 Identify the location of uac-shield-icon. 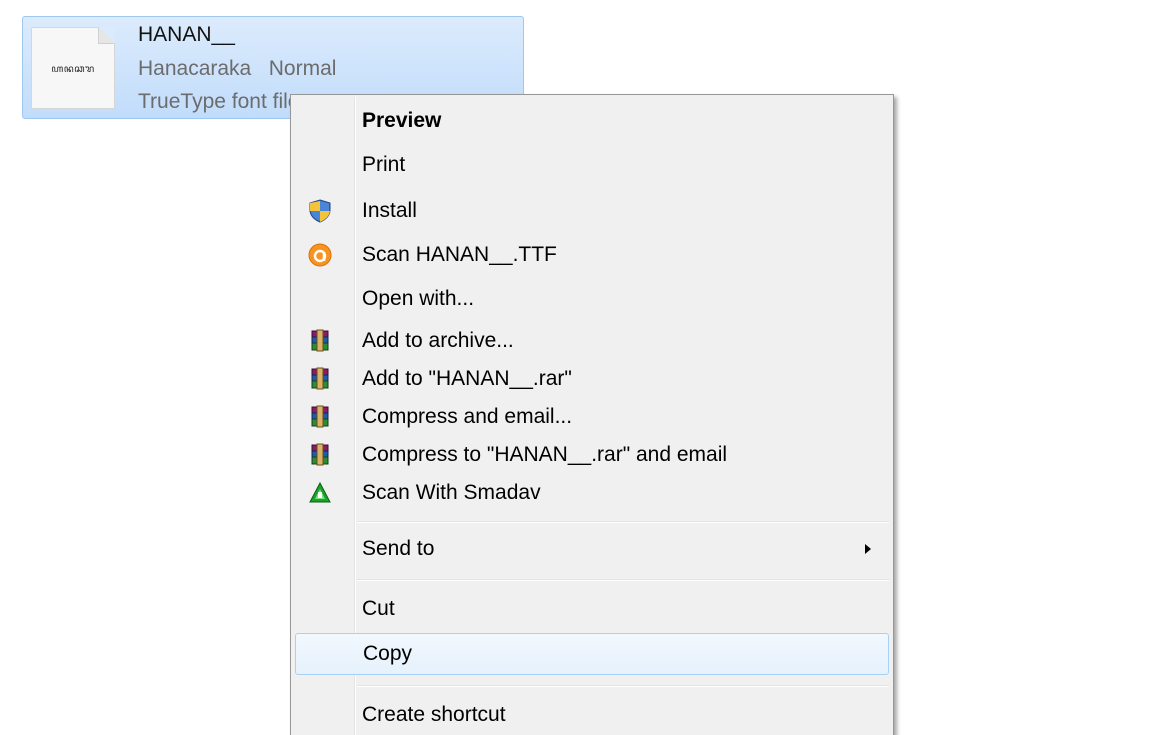
(320, 211).